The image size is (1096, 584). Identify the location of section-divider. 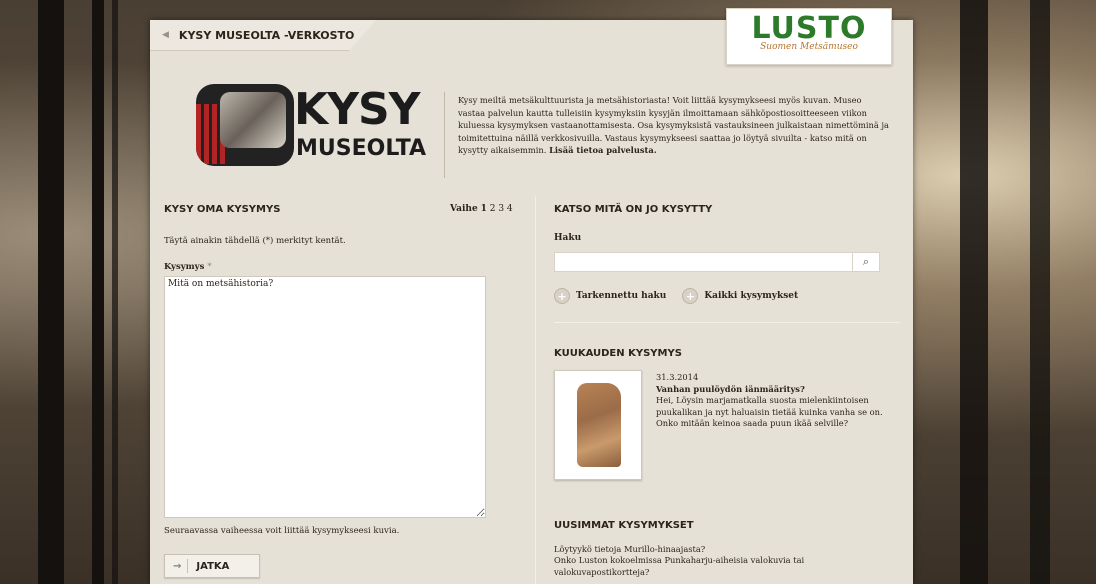
(727, 322).